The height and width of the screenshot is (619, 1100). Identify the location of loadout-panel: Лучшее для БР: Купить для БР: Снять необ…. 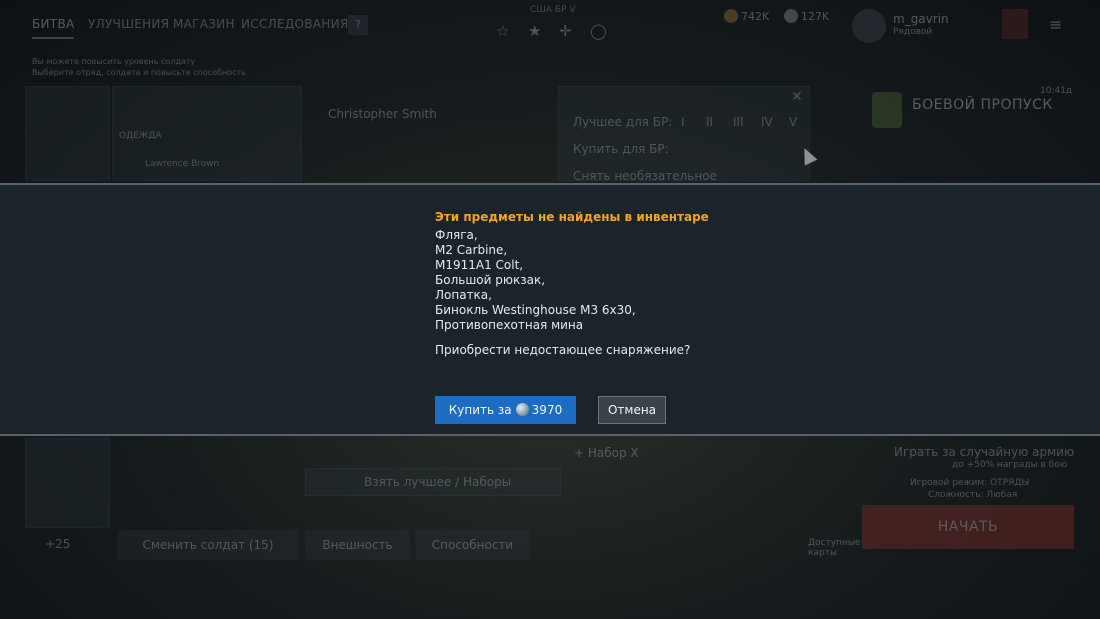
(684, 134).